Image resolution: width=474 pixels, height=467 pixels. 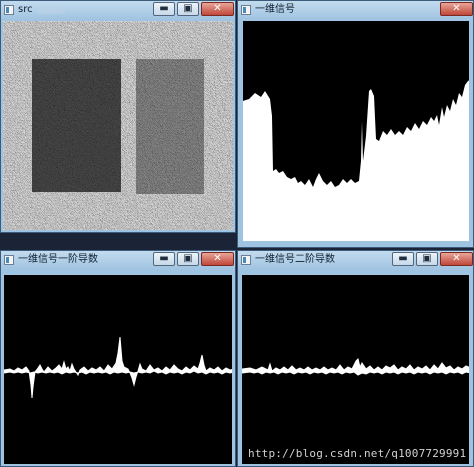 What do you see at coordinates (118, 10) in the screenshot?
I see `title-bar-src: src ▬ ▣ ✕` at bounding box center [118, 10].